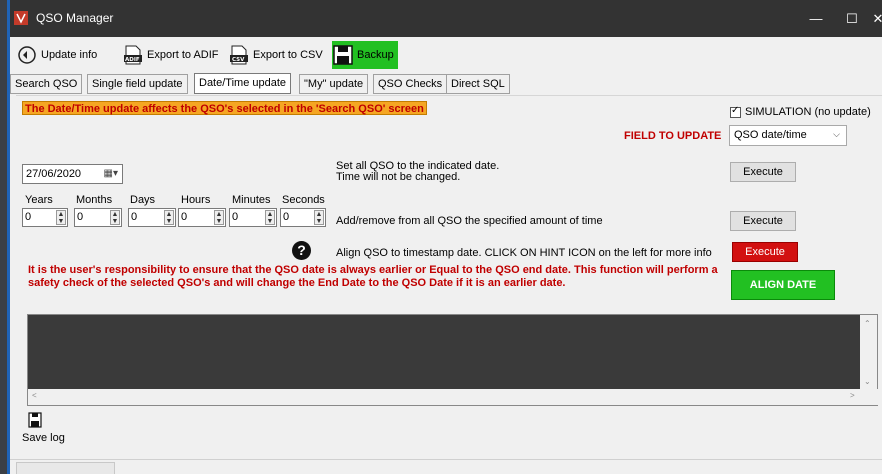 This screenshot has height=474, width=882. Describe the element at coordinates (735, 111) in the screenshot. I see `checkbox-checked-icon` at that location.